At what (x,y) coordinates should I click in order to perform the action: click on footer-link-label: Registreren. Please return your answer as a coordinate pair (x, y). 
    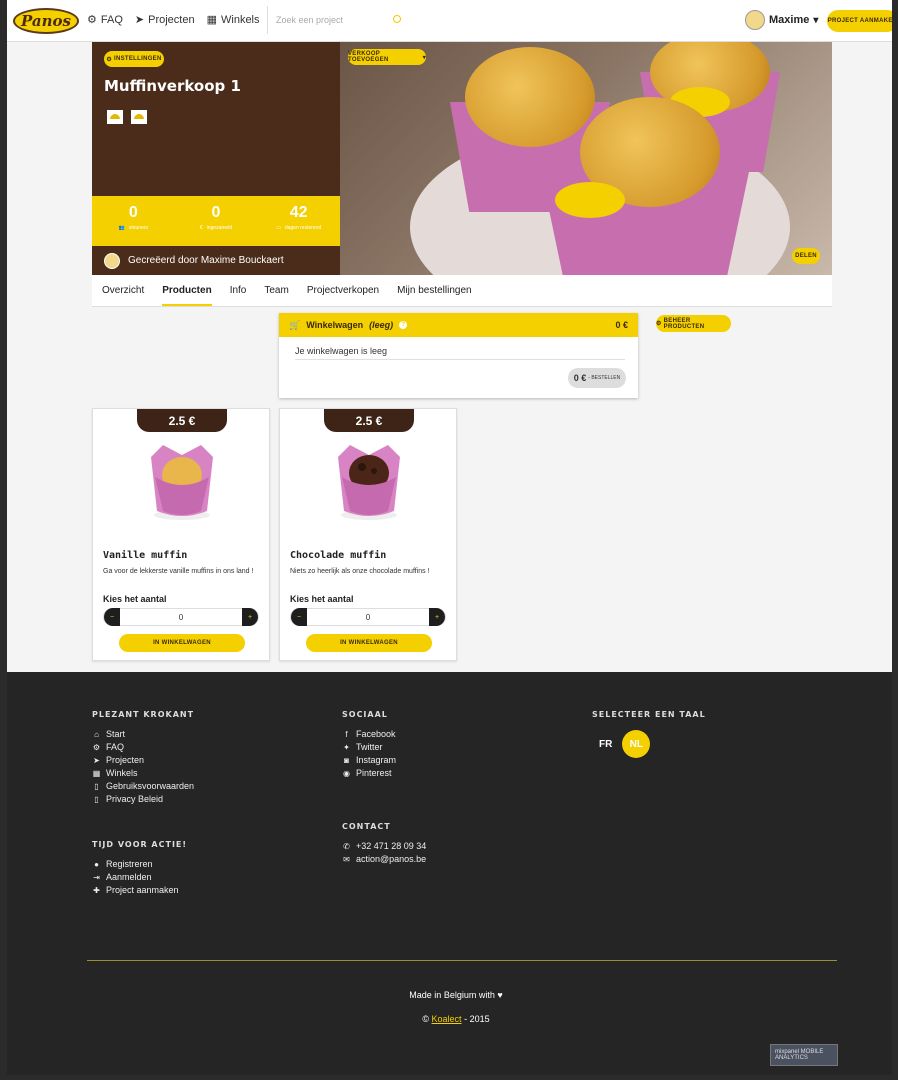
    Looking at the image, I should click on (129, 864).